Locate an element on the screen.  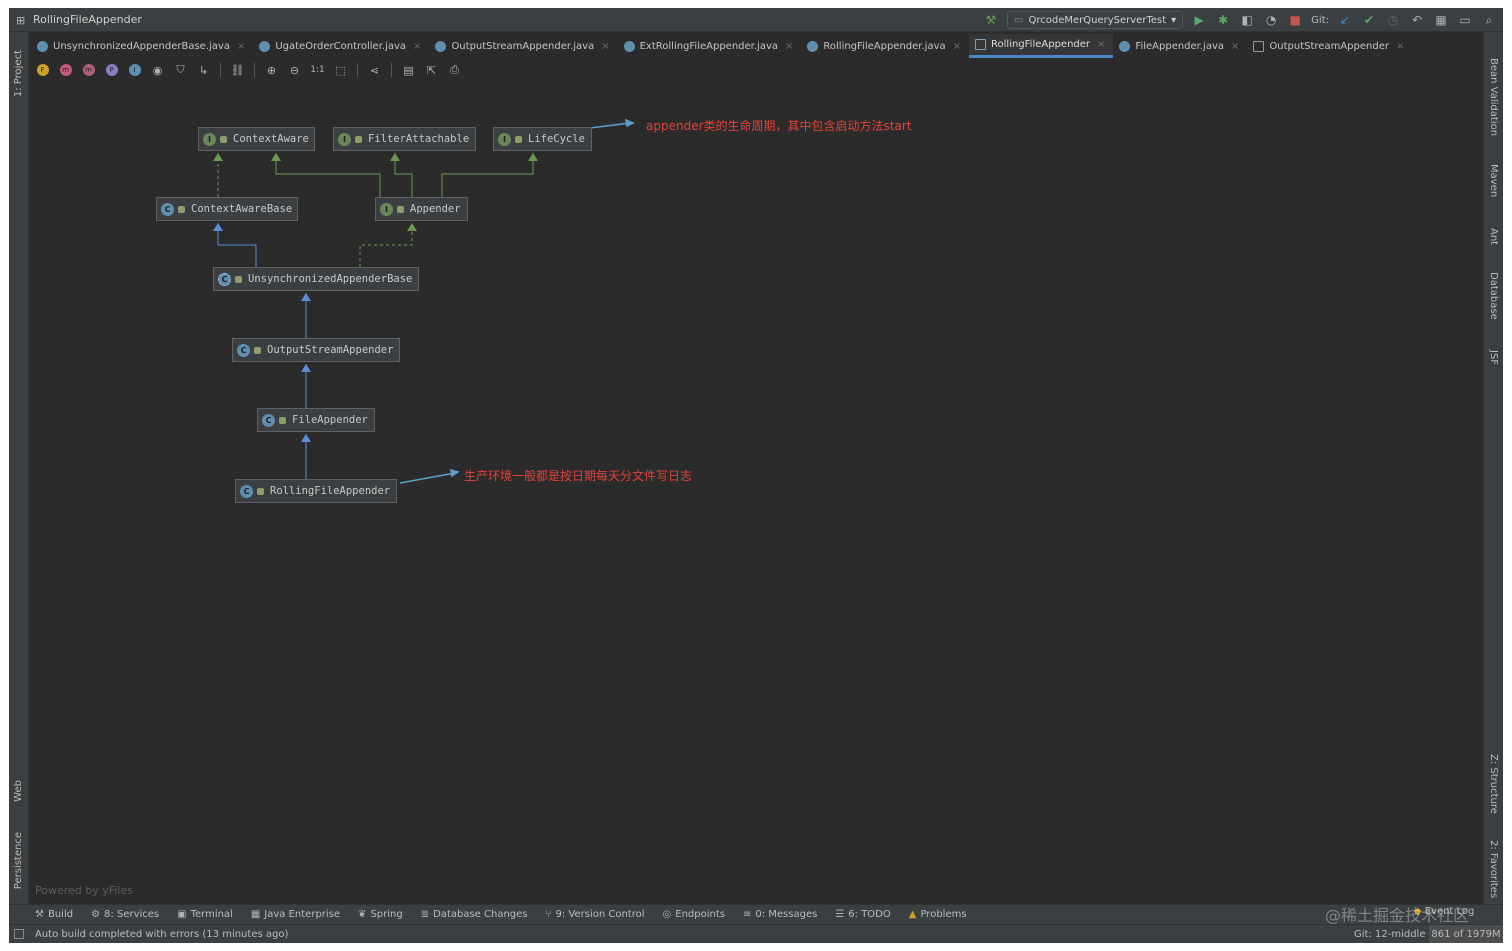
tab-fileappender-java: FileAppender.java × is located at coordinates (1180, 46).